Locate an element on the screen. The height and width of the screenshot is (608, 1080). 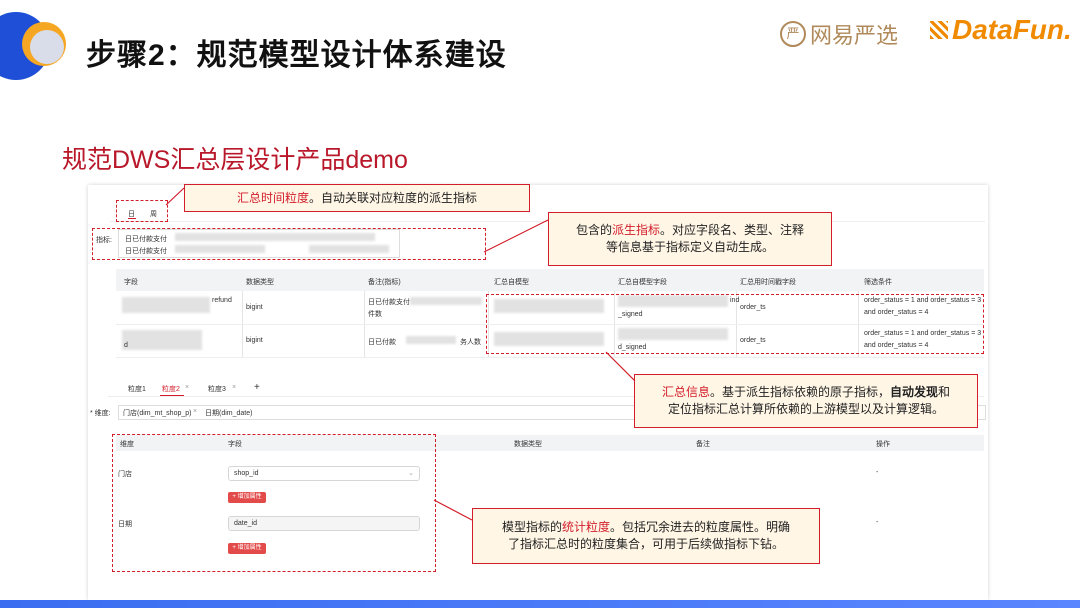
callout-text: 。包括冗余进去的粒度属性。明确 is located at coordinates (700, 527).